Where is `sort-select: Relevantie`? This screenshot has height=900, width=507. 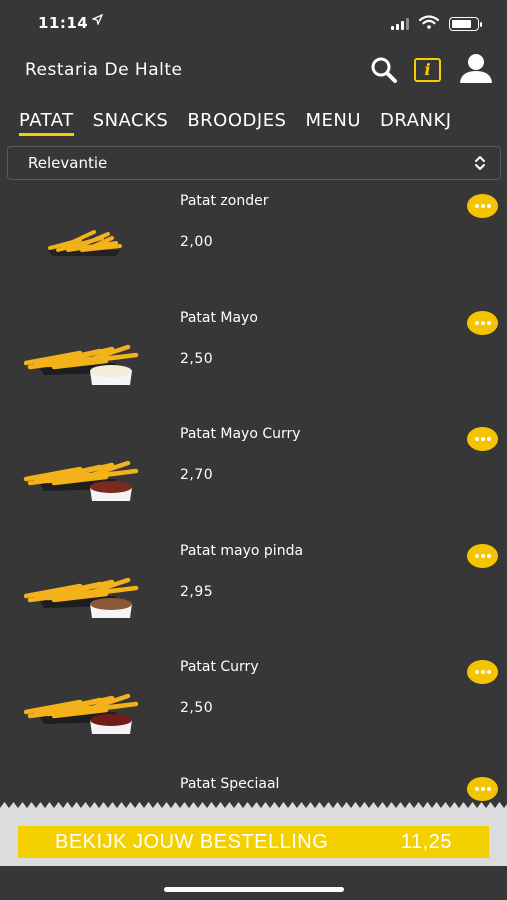
sort-select: Relevantie is located at coordinates (254, 163).